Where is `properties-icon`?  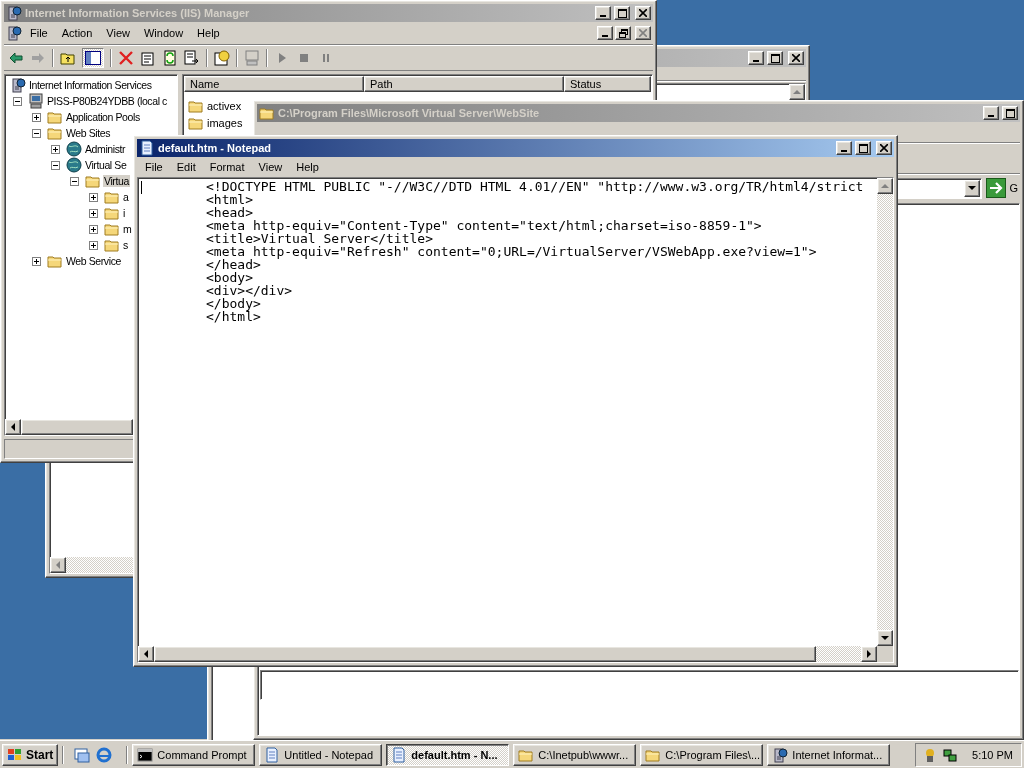 properties-icon is located at coordinates (148, 58).